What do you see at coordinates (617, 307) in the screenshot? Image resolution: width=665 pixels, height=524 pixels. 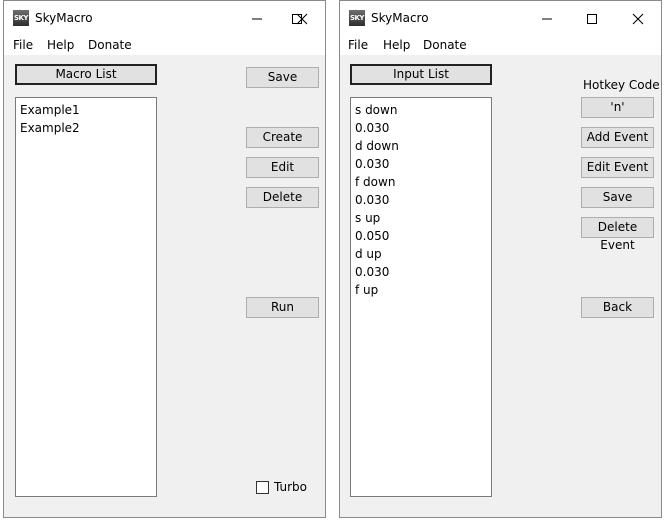 I see `back-button: Back` at bounding box center [617, 307].